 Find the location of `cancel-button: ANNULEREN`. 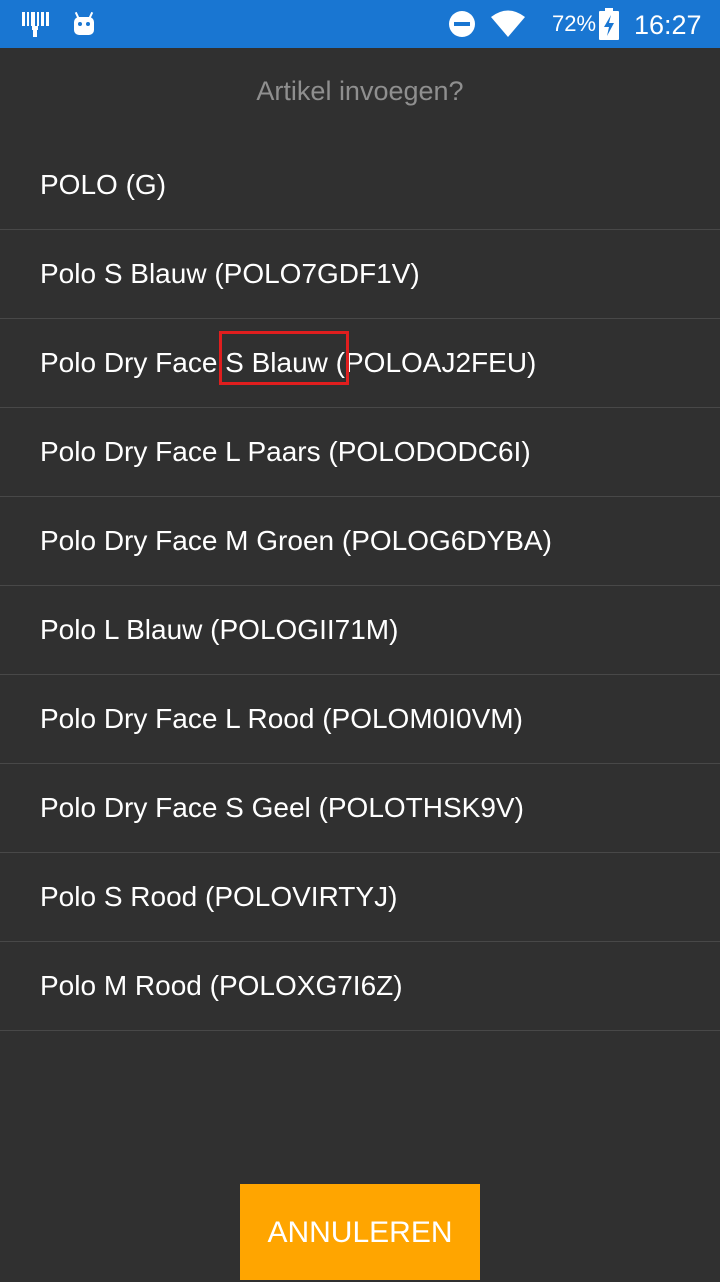

cancel-button: ANNULEREN is located at coordinates (360, 1232).